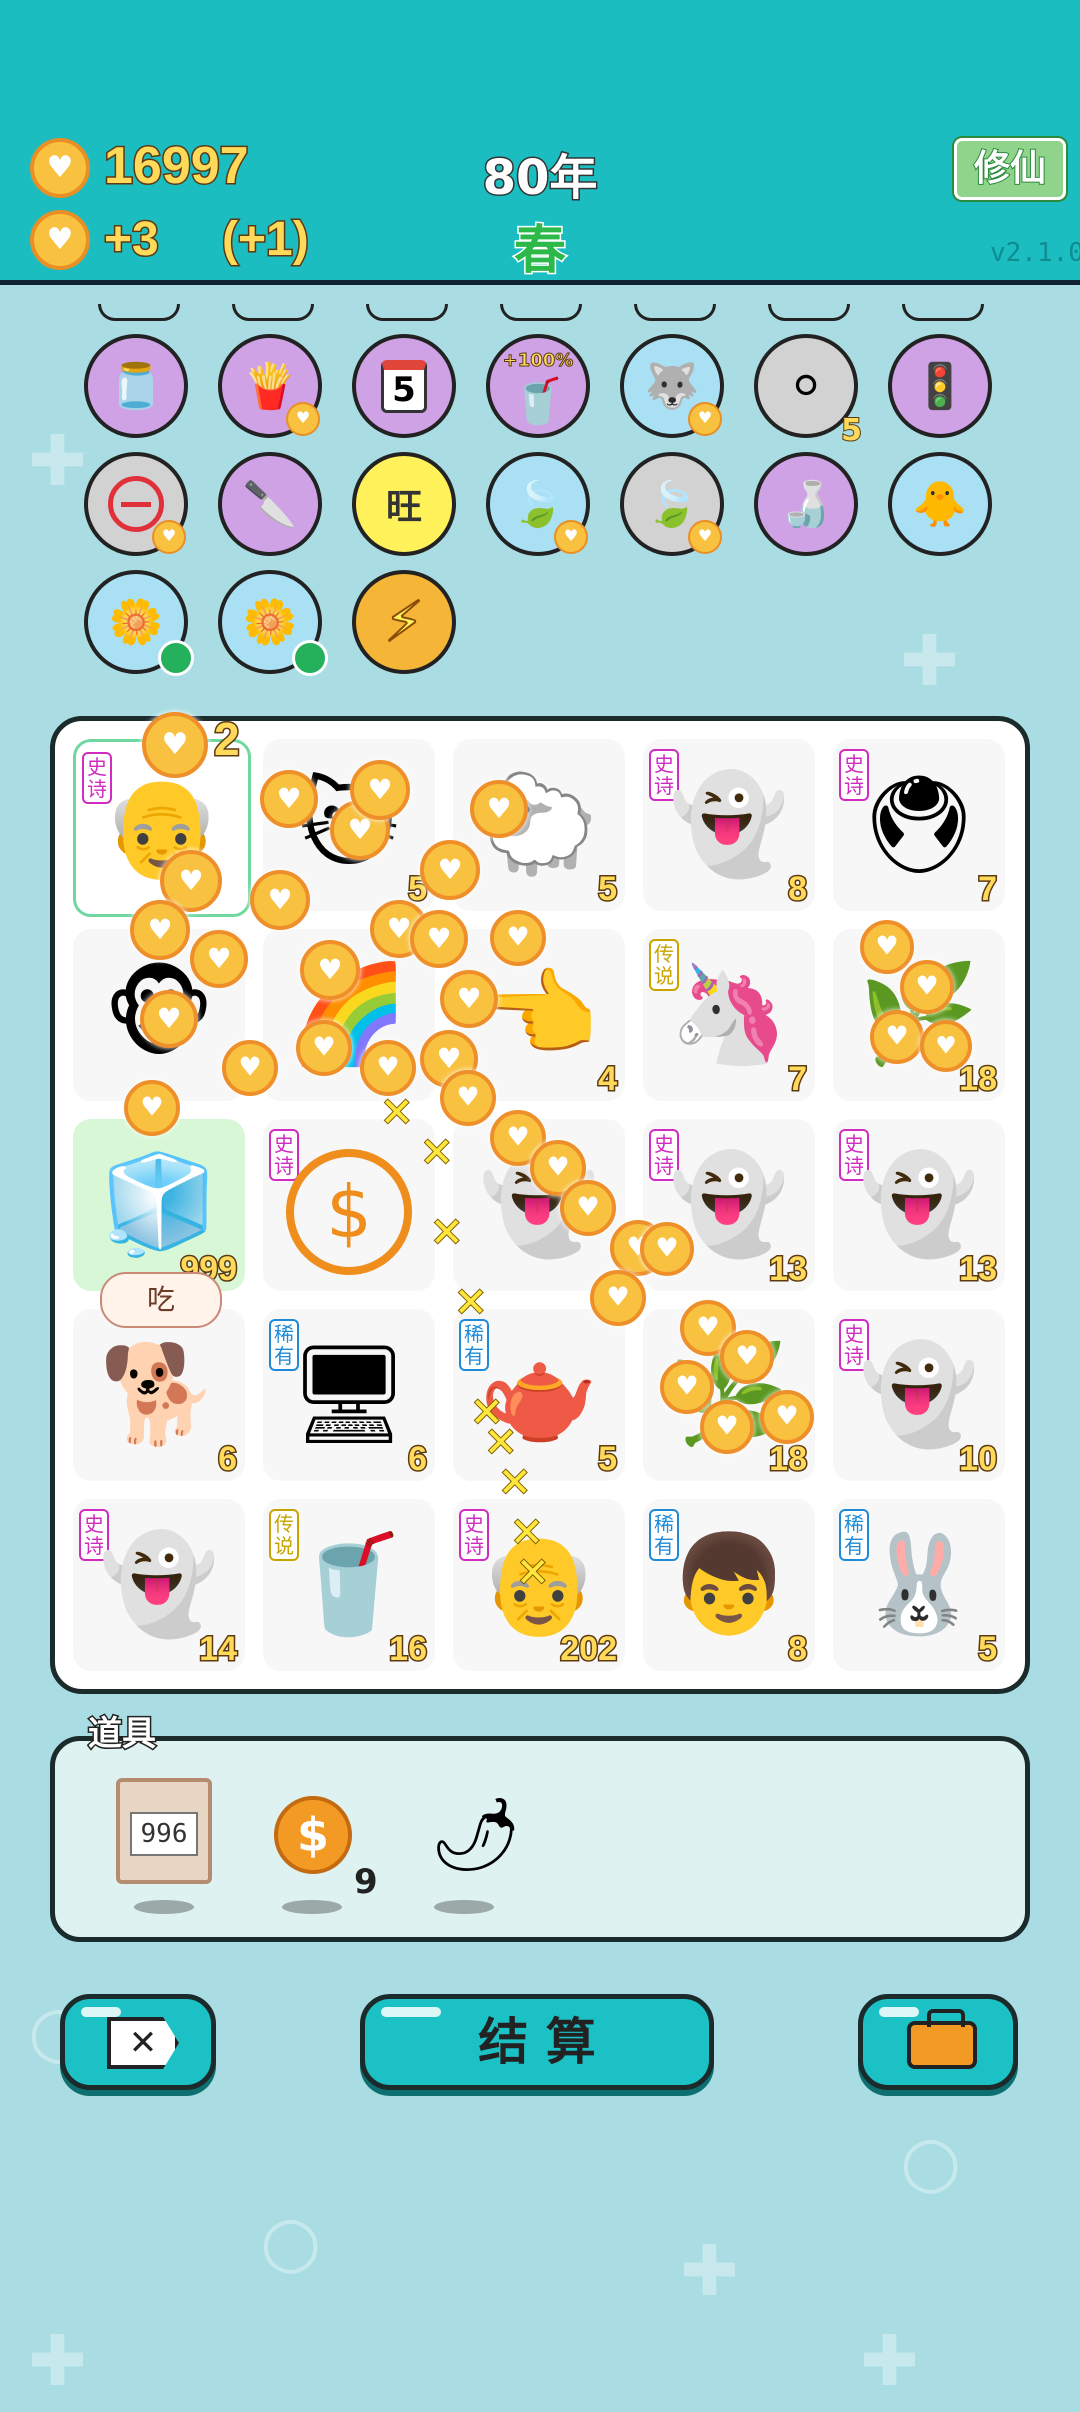 The height and width of the screenshot is (2412, 1080). Describe the element at coordinates (919, 1395) in the screenshot. I see `board-tile: 史诗 👻 10` at that location.